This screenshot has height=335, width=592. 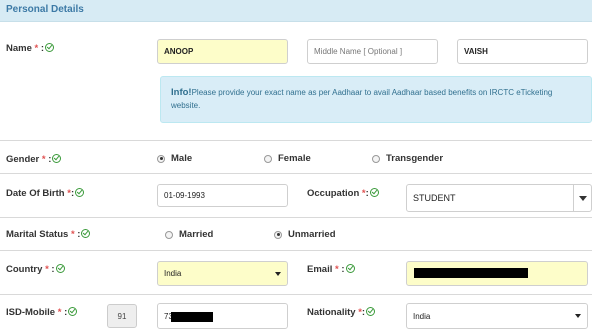 What do you see at coordinates (434, 198) in the screenshot?
I see `occupation-value: STUDENT` at bounding box center [434, 198].